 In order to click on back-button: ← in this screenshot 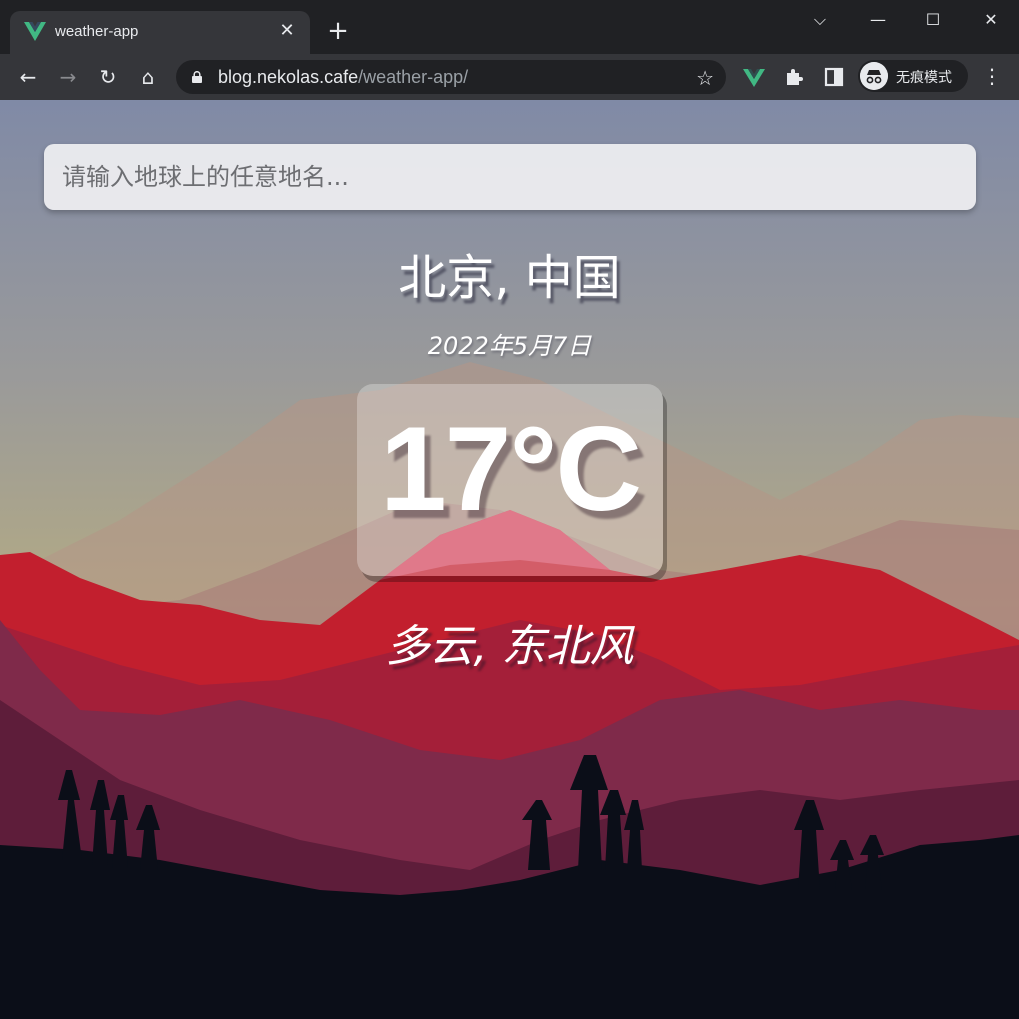, I will do `click(28, 77)`.